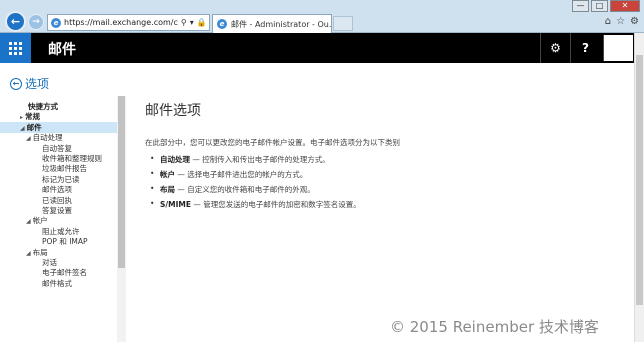  Describe the element at coordinates (625, 6) in the screenshot. I see `close-window-button: ✕` at that location.